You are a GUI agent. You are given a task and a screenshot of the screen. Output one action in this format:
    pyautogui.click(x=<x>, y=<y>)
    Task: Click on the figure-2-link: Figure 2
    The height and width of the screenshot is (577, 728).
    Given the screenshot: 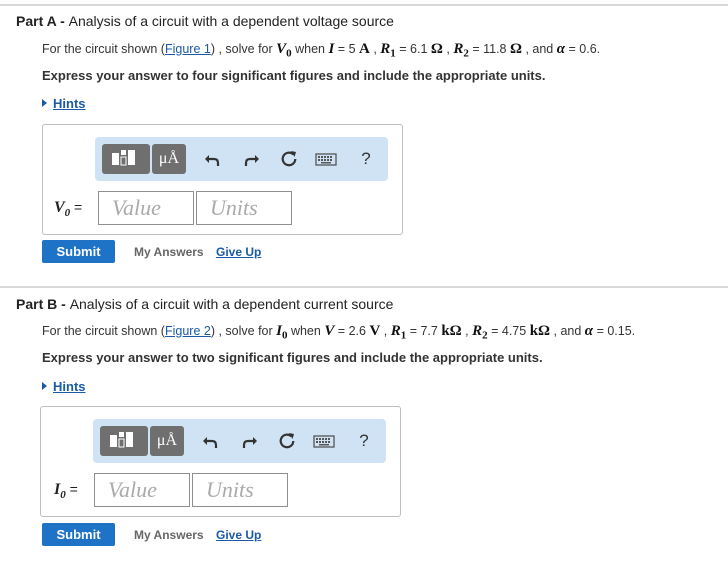 What is the action you would take?
    pyautogui.click(x=188, y=331)
    